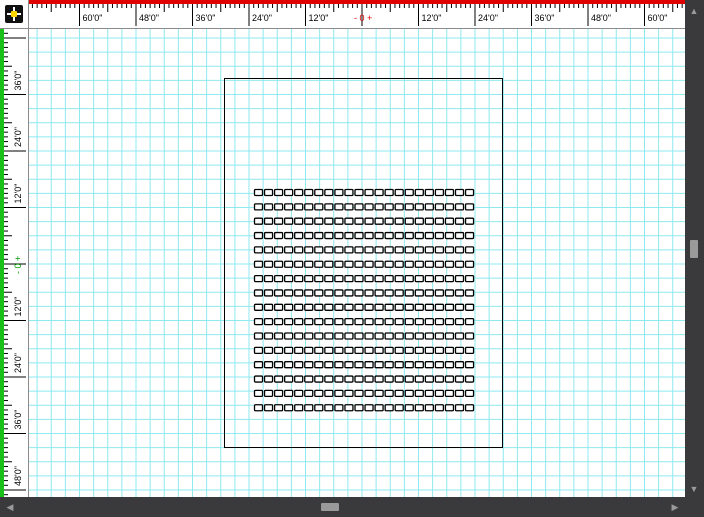 The image size is (704, 517). Describe the element at coordinates (675, 507) in the screenshot. I see `triangle-right-icon: ▶` at that location.